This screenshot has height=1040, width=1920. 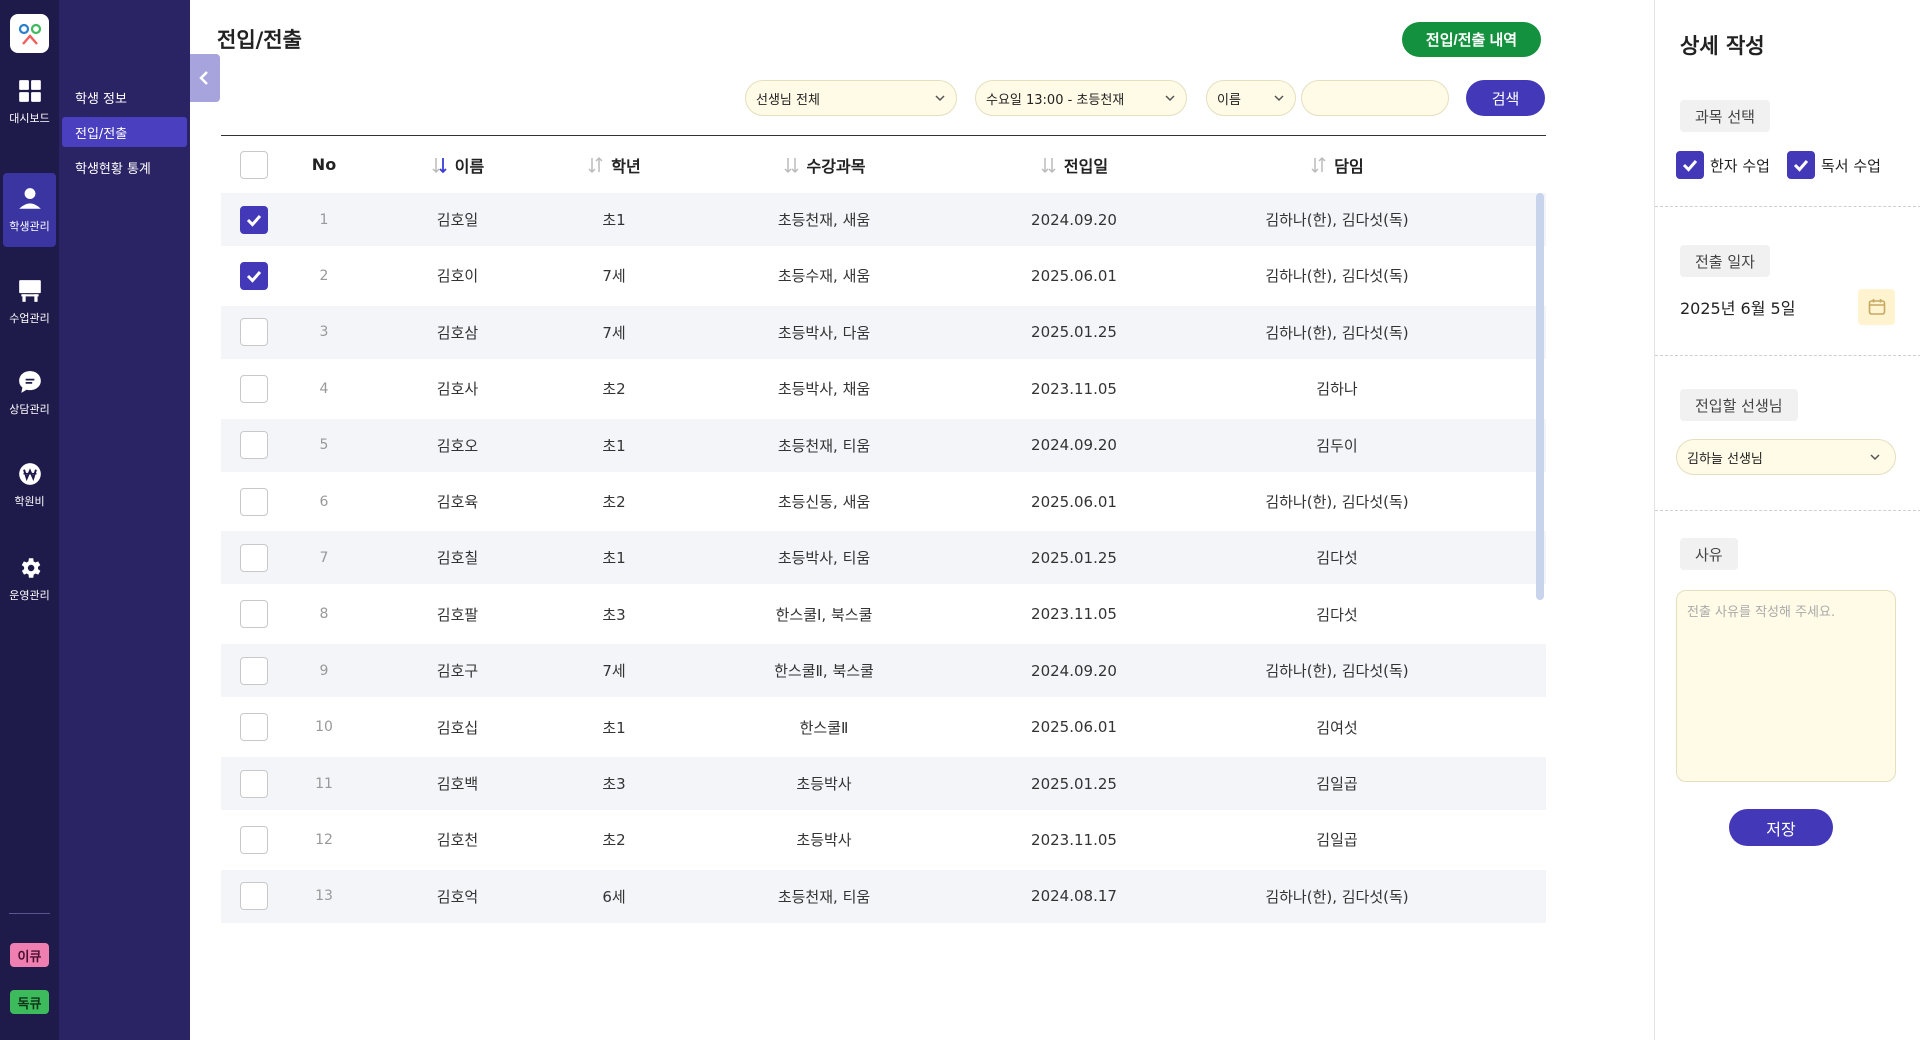 What do you see at coordinates (1725, 261) in the screenshot?
I see `transfer-date-label: 전출 일자` at bounding box center [1725, 261].